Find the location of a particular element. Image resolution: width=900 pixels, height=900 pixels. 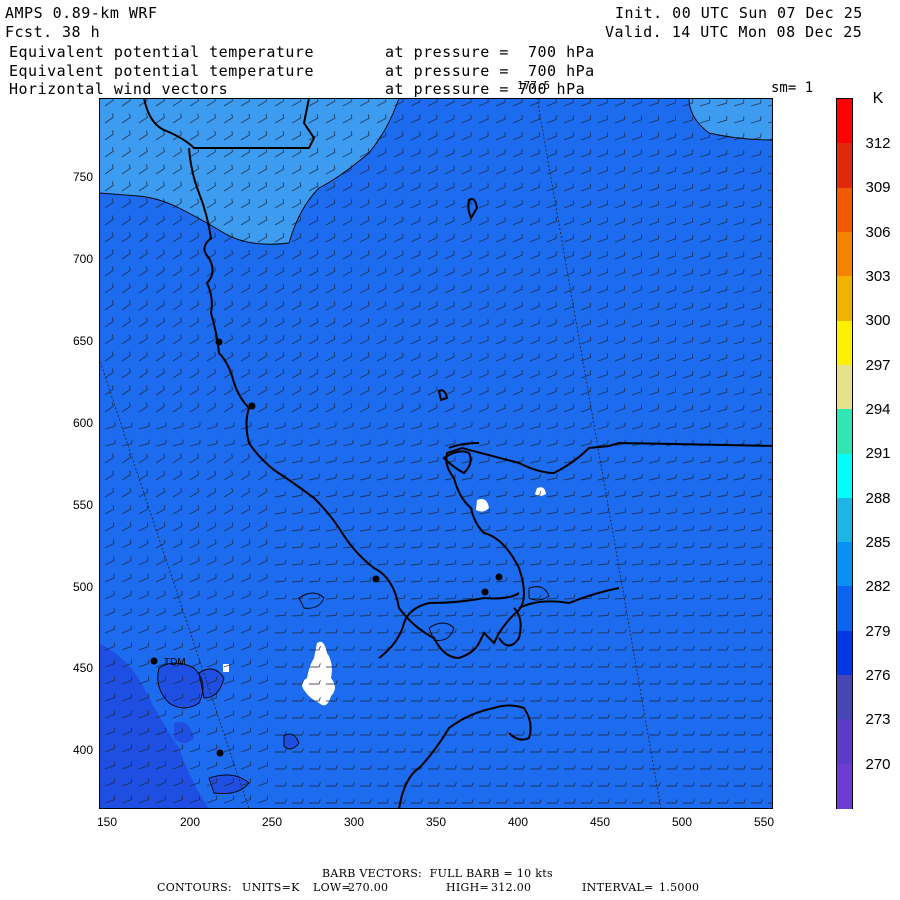

longitude-label: 177.5 is located at coordinates (534, 85).